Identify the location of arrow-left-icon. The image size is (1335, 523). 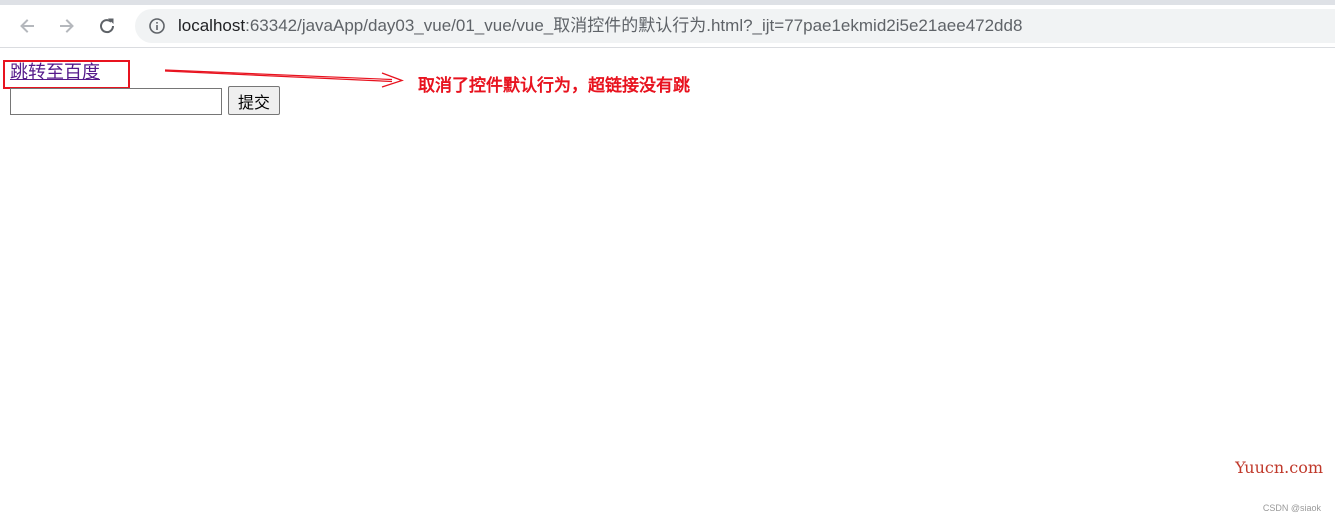
(27, 26).